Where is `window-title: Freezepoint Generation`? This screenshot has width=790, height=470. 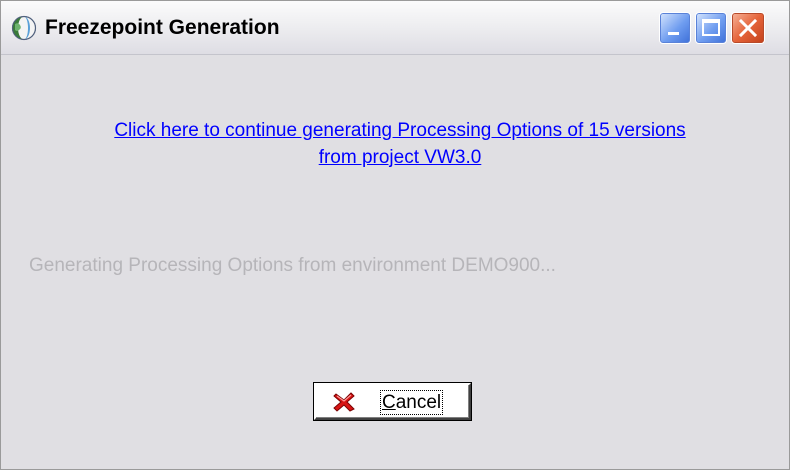
window-title: Freezepoint Generation is located at coordinates (162, 27).